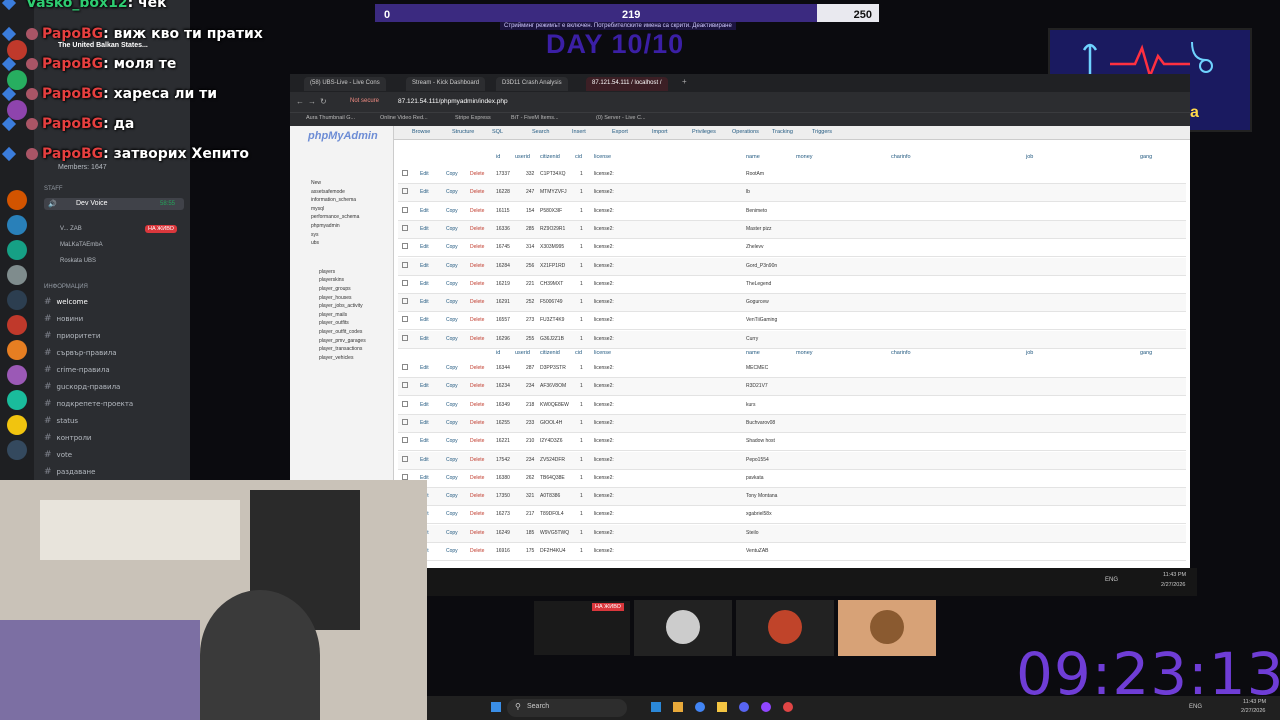 Image resolution: width=1280 pixels, height=720 pixels. I want to click on back-icon: ←, so click(300, 101).